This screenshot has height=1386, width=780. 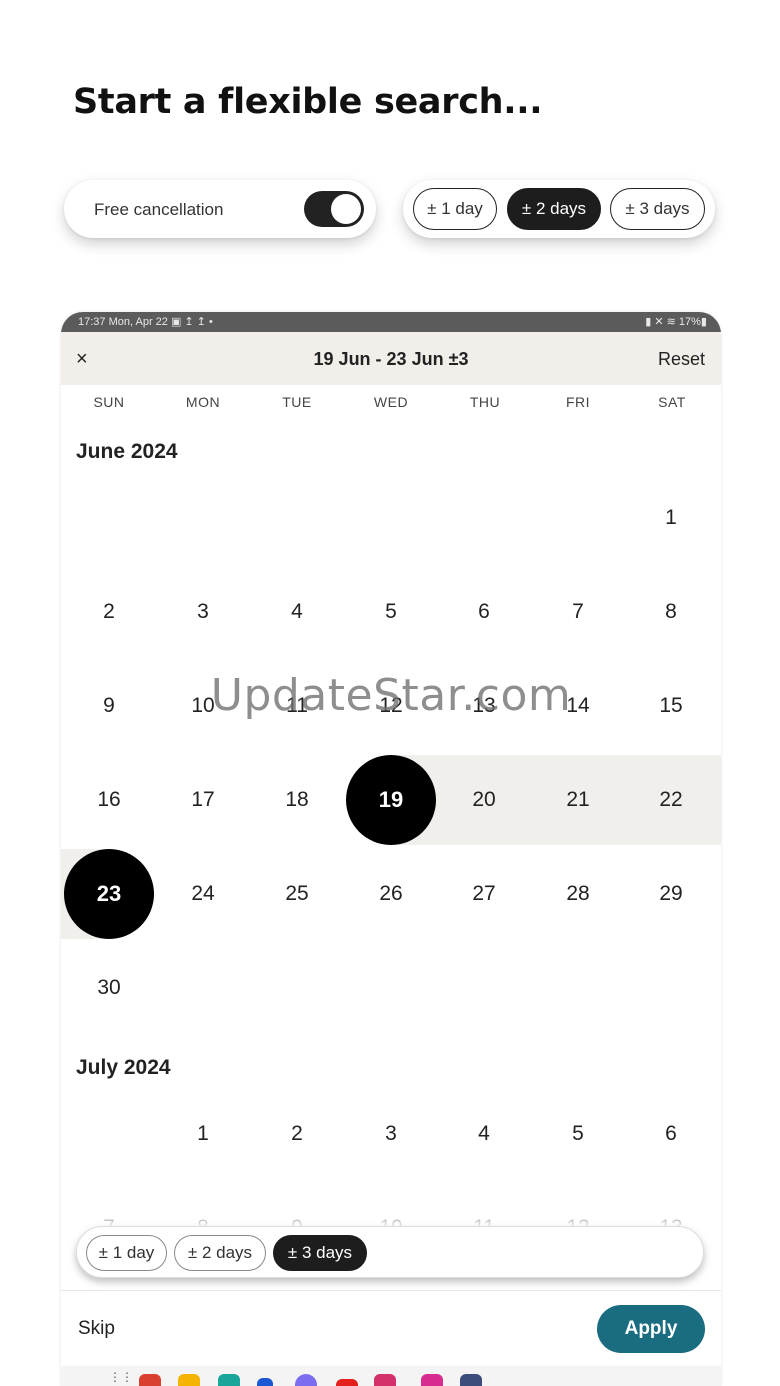 I want to click on day-june-24: 24, so click(x=203, y=894).